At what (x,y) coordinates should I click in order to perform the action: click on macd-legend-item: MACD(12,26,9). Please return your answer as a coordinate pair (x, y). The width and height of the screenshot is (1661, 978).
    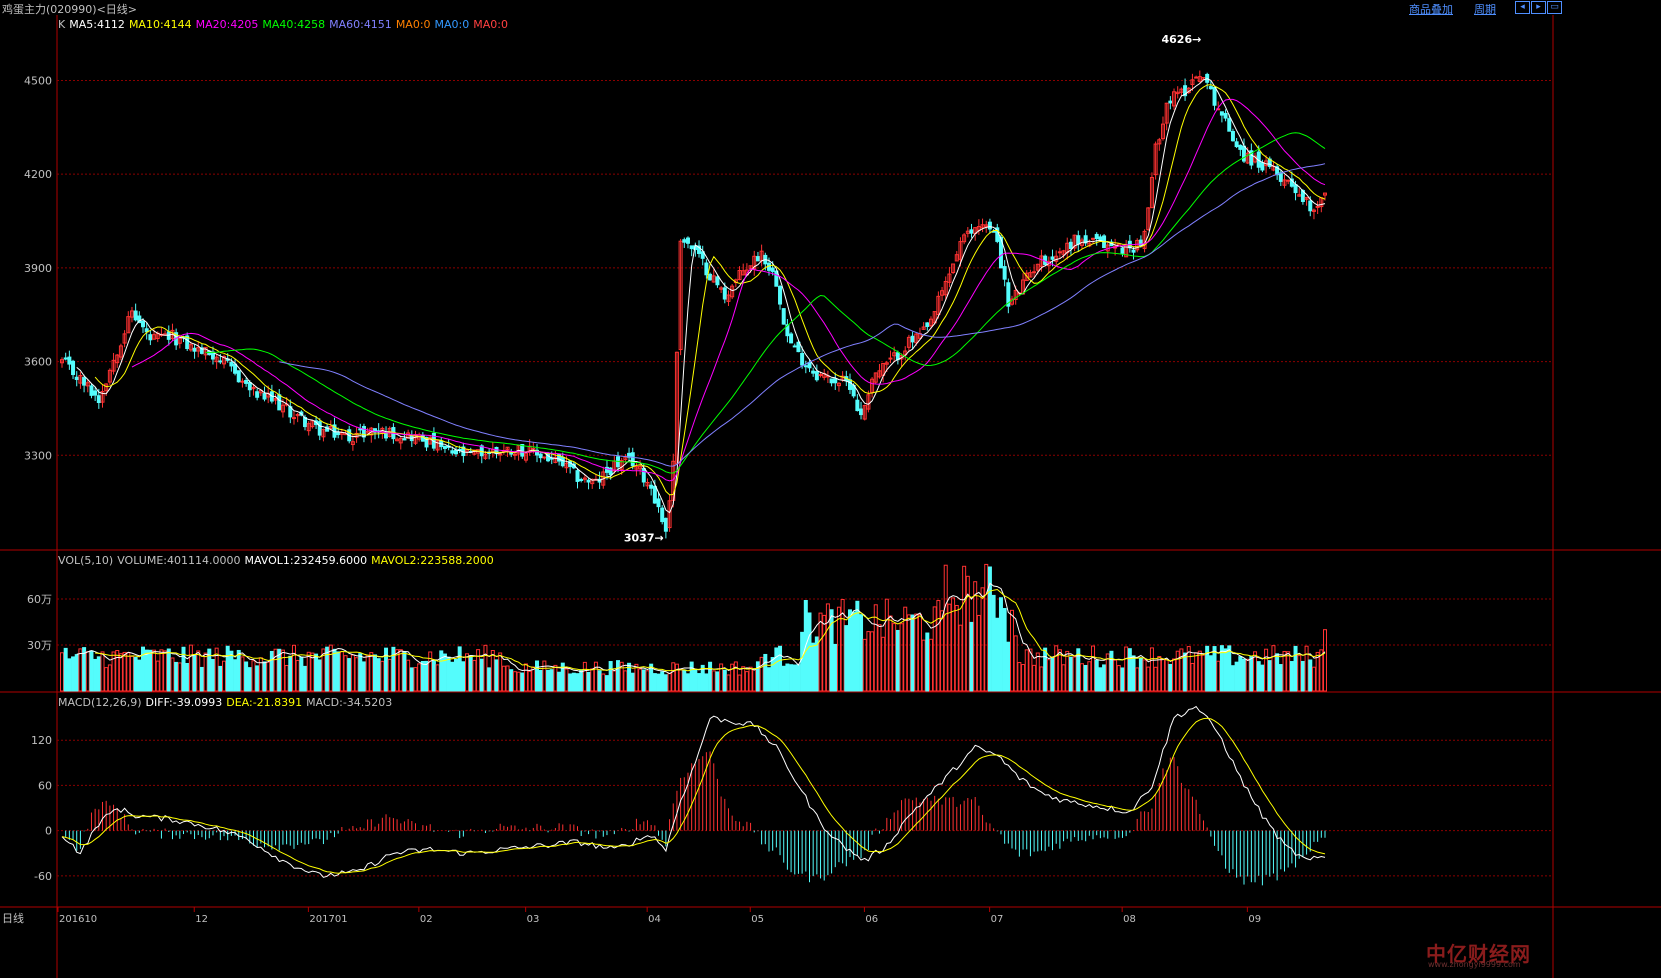
    Looking at the image, I should click on (100, 702).